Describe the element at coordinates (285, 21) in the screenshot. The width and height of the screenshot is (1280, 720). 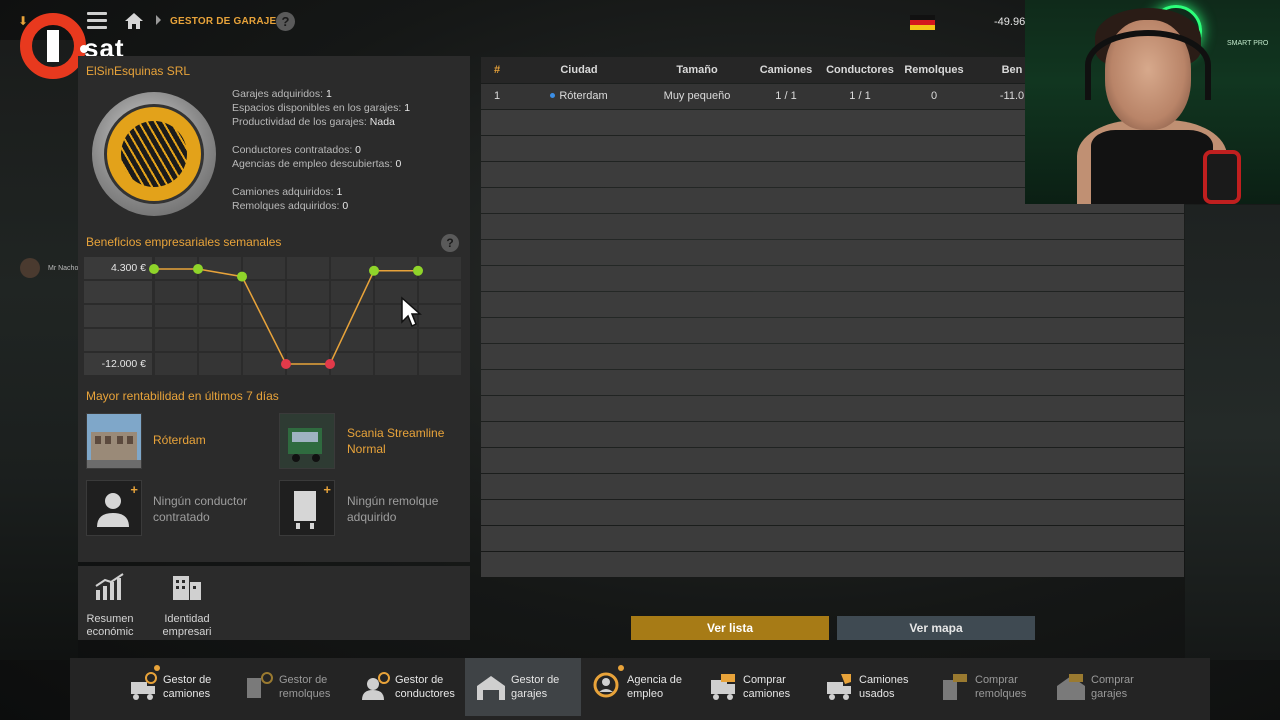
I see `help-button: ?` at that location.